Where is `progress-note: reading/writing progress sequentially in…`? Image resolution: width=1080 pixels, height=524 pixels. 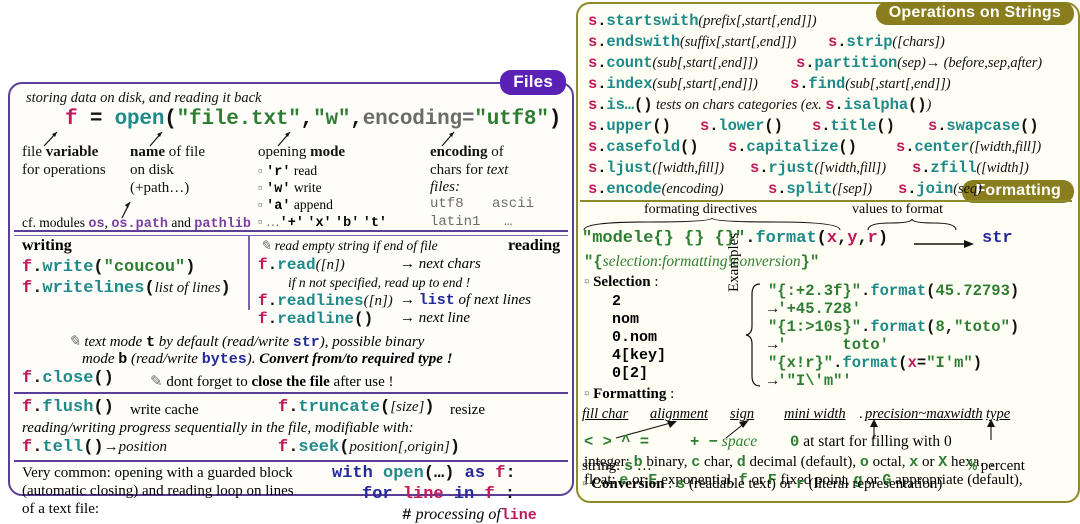
progress-note: reading/writing progress sequentially in… is located at coordinates (218, 428).